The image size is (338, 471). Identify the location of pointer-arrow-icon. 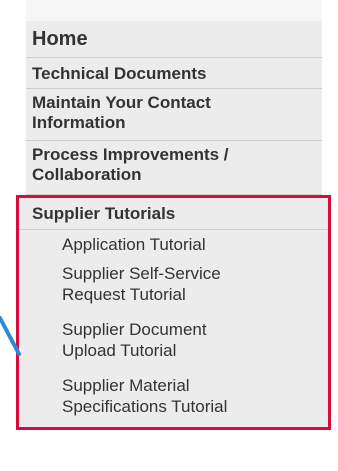
(10, 336).